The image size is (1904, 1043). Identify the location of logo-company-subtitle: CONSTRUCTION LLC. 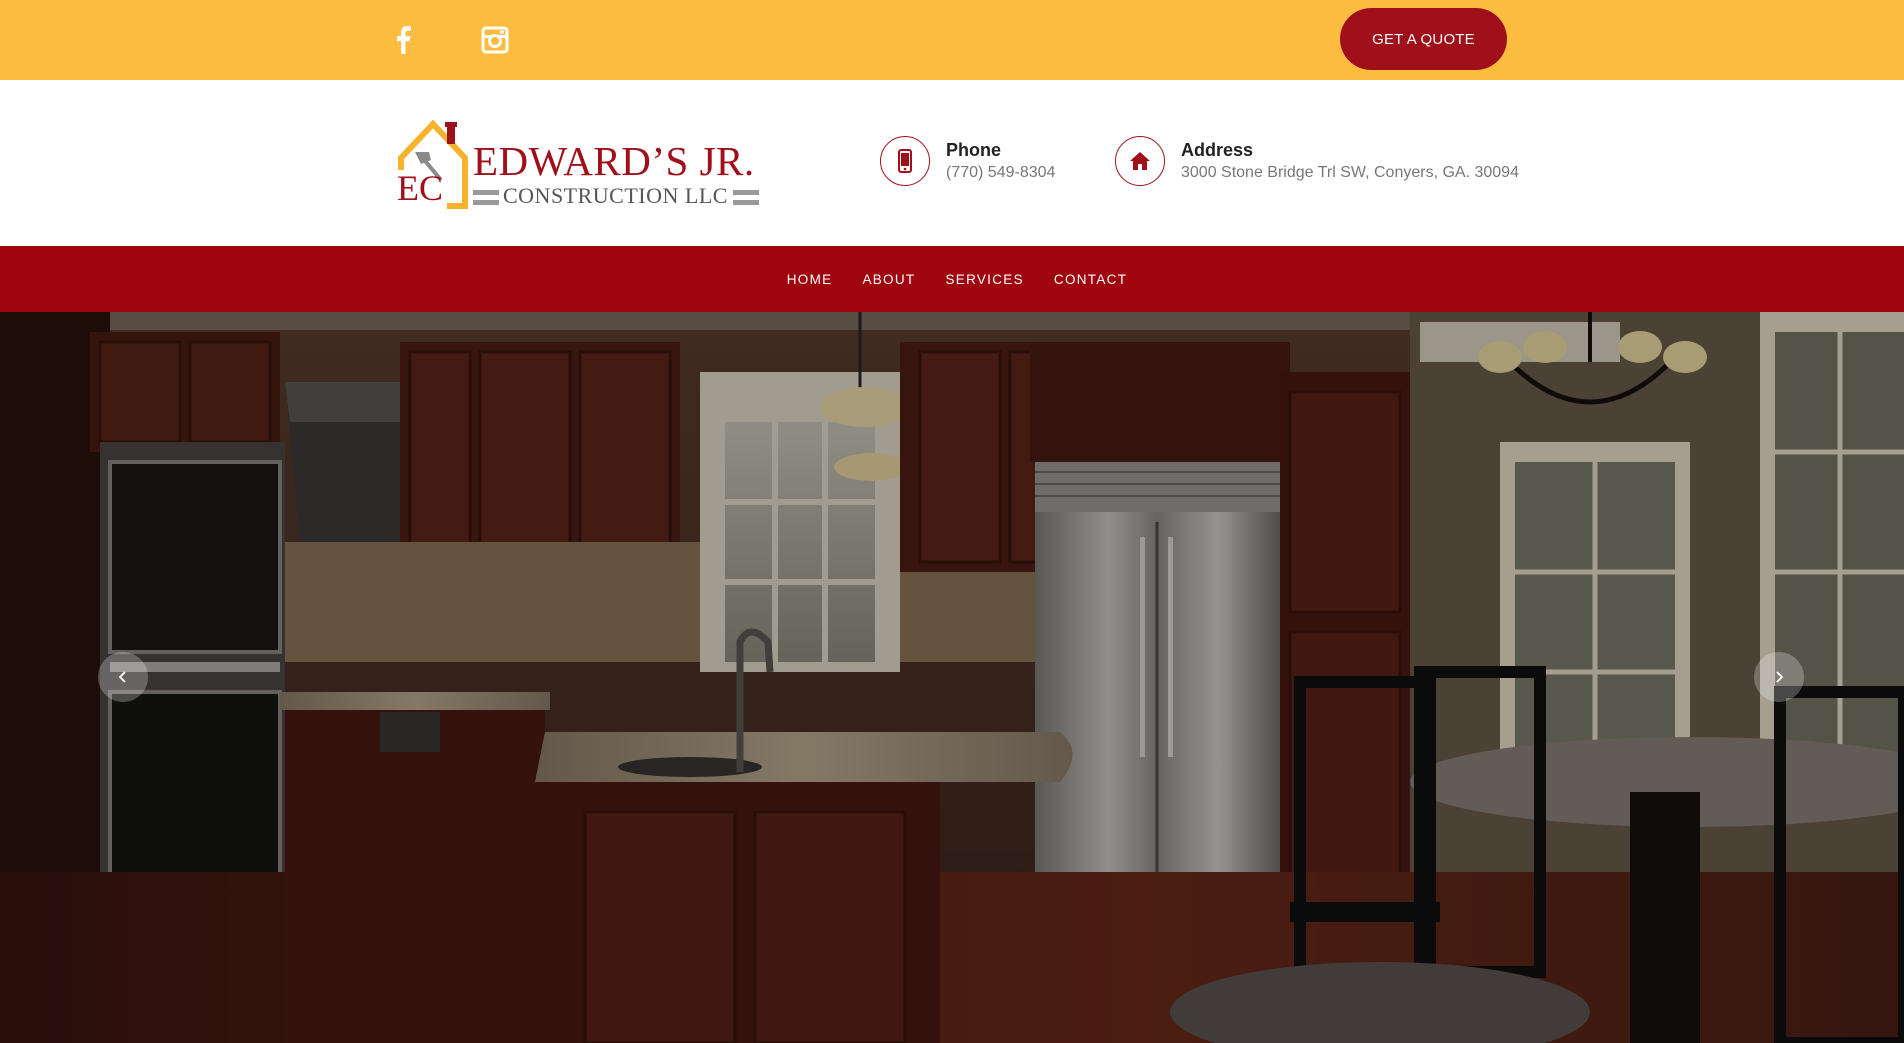
(615, 195).